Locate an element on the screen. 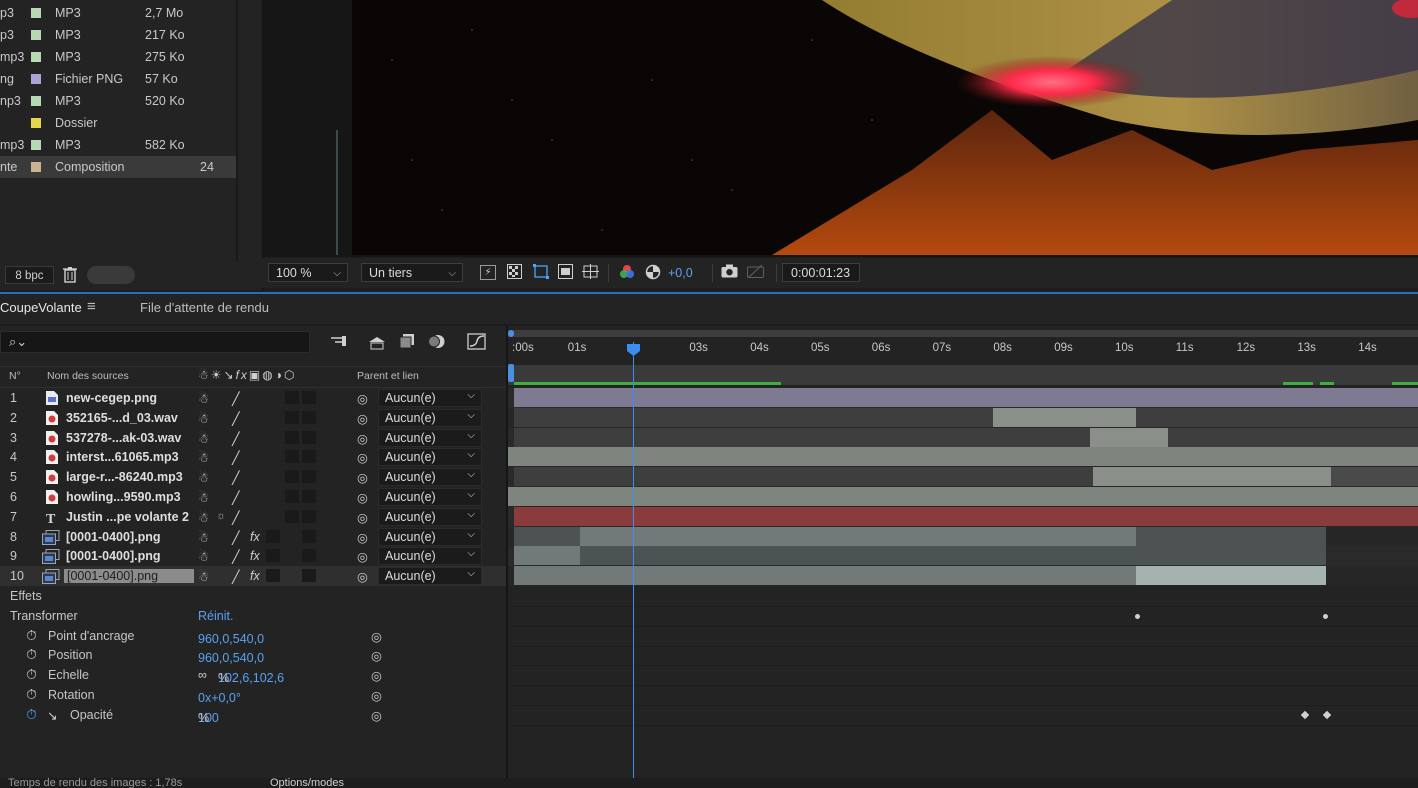  bit-depth-button: 8 bpc is located at coordinates (29, 275).